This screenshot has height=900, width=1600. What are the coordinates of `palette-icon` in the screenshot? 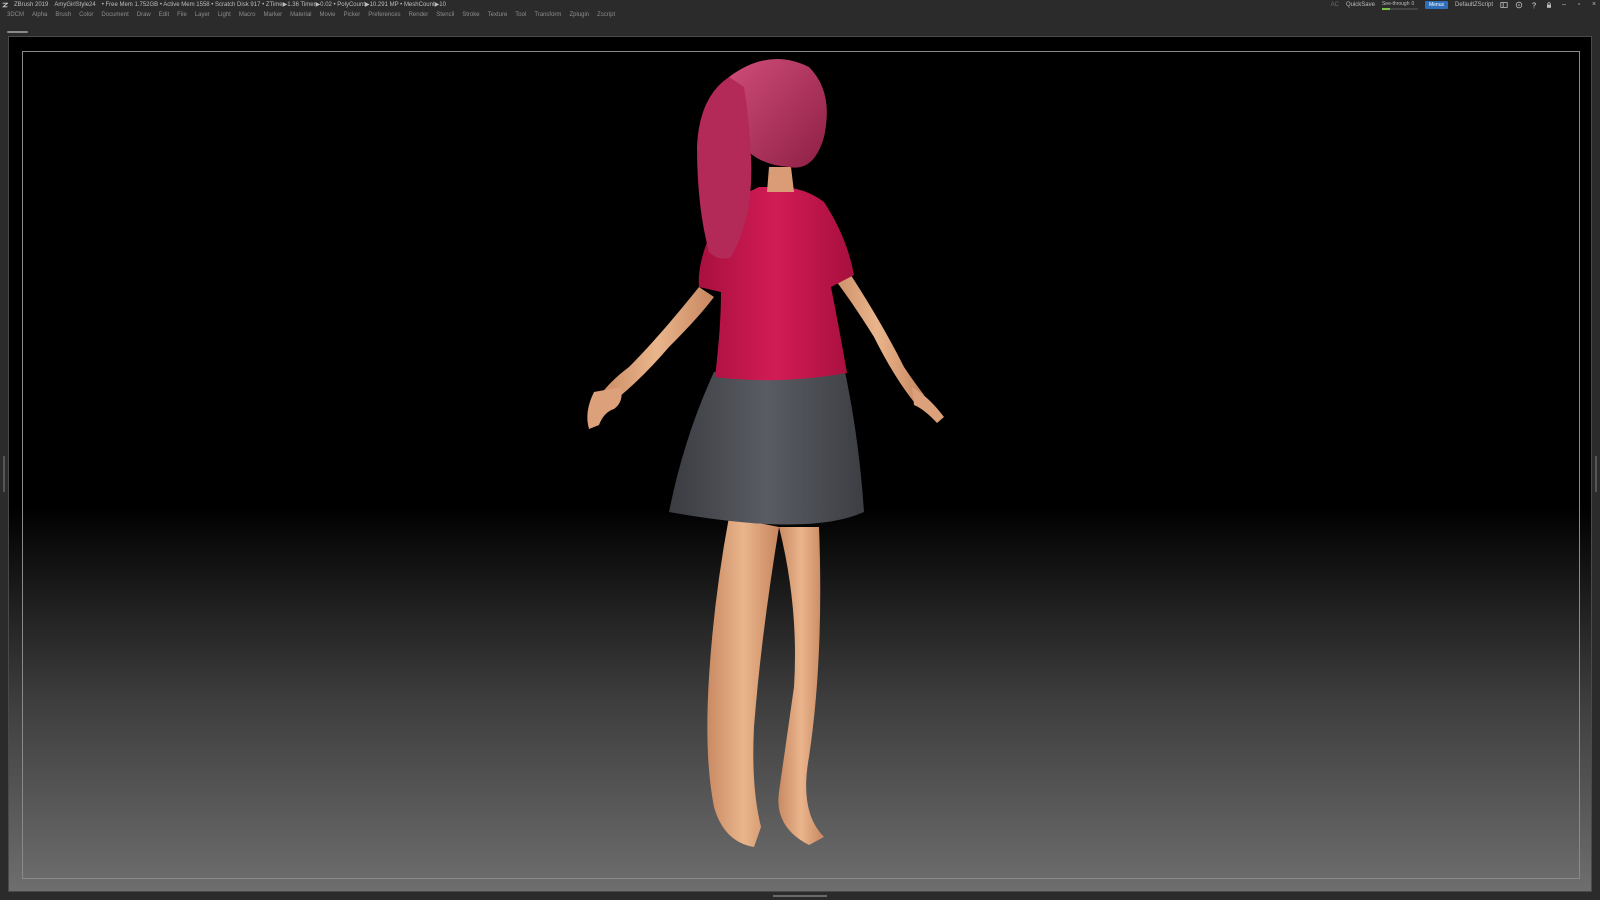 It's located at (1519, 5).